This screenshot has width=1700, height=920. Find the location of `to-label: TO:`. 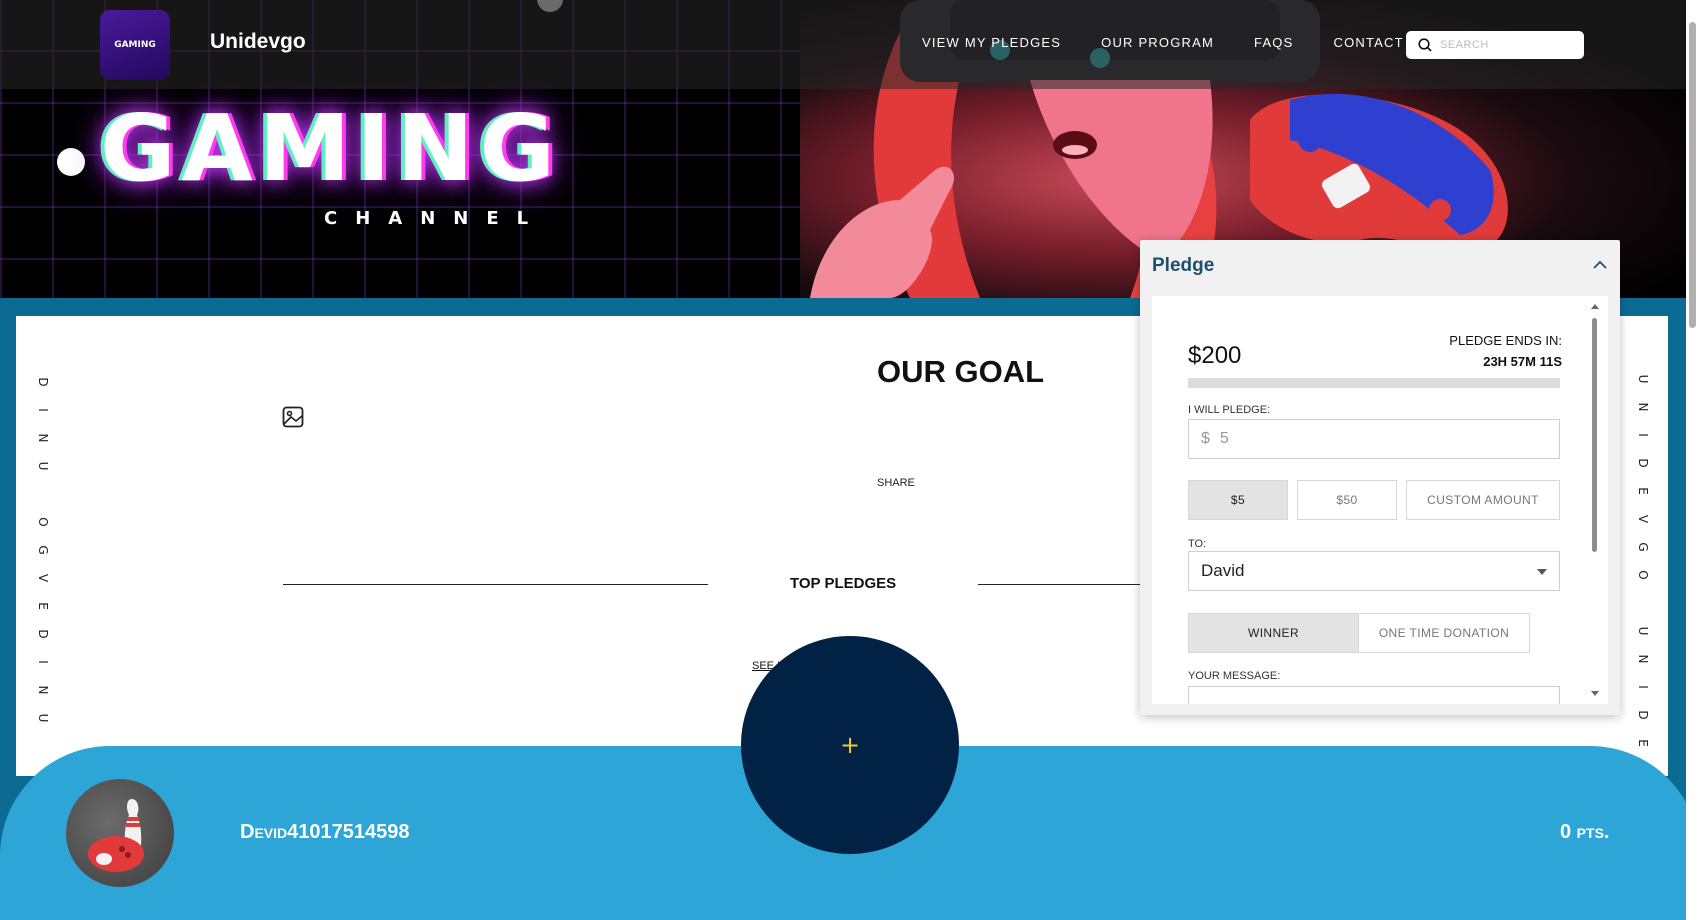

to-label: TO: is located at coordinates (1197, 544).